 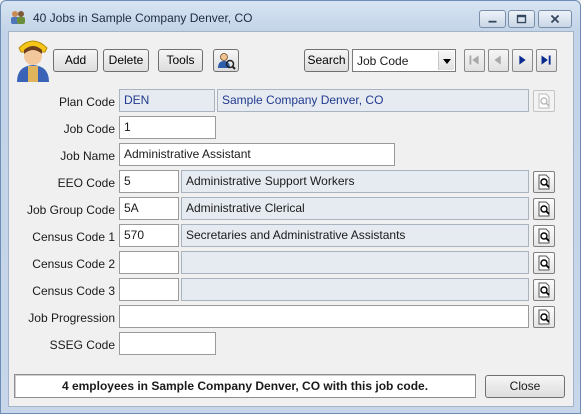 What do you see at coordinates (326, 60) in the screenshot?
I see `search-button: Search` at bounding box center [326, 60].